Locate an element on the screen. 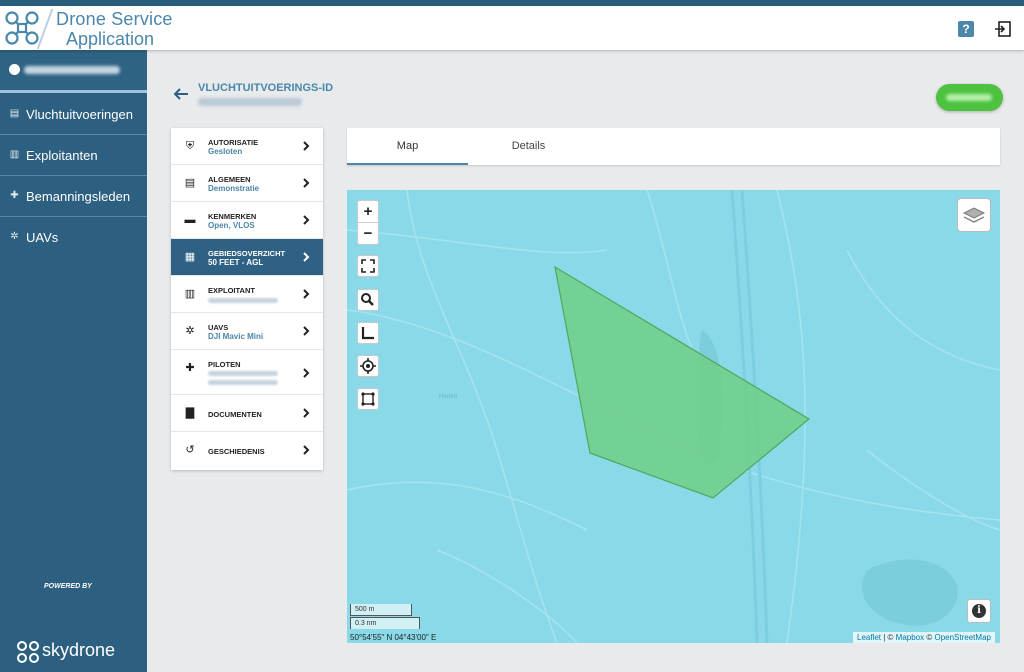 This screenshot has width=1024, height=672. user-divider is located at coordinates (73, 91).